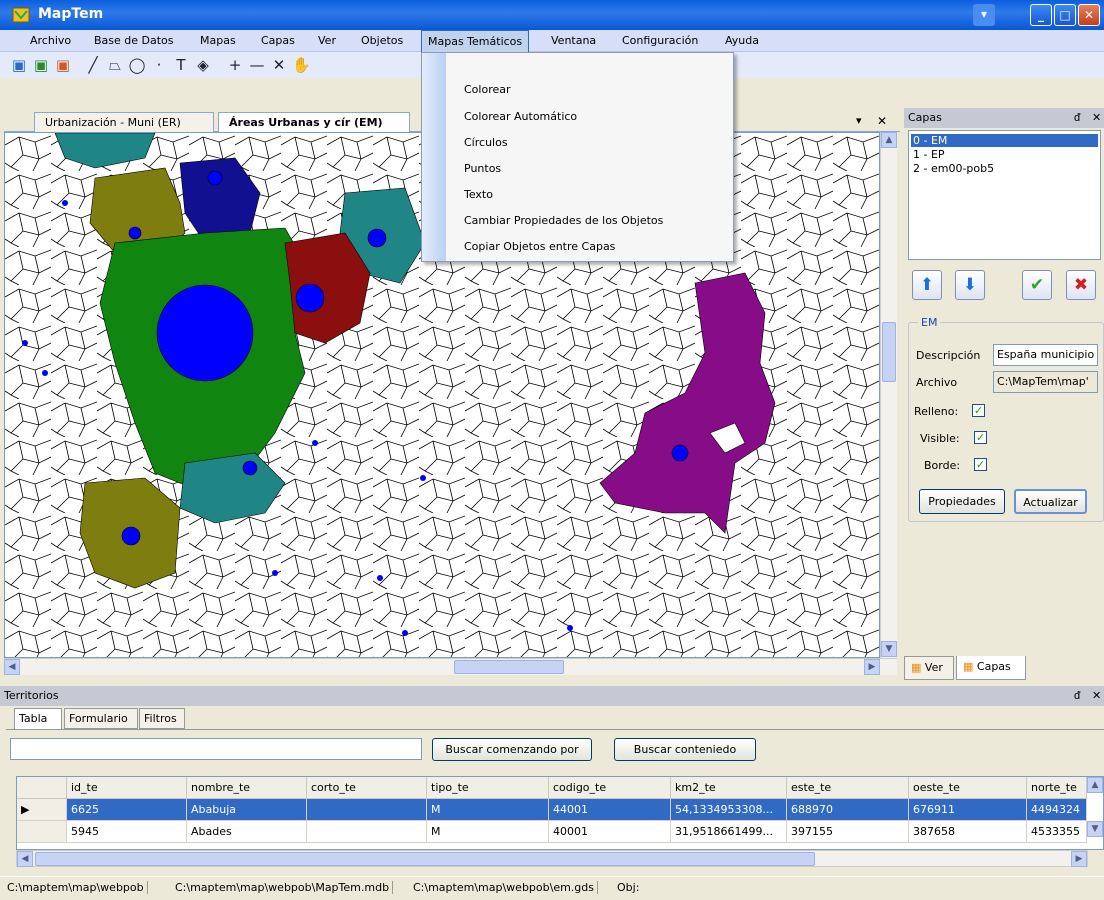  What do you see at coordinates (1004, 195) in the screenshot?
I see `layer-list: 0 - EM 1 - EP 2 - em00-pob5` at bounding box center [1004, 195].